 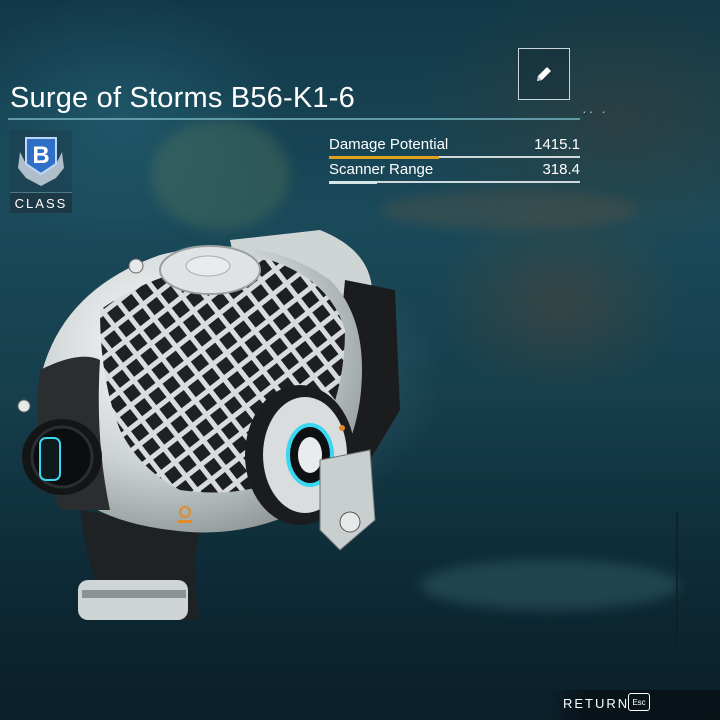 I want to click on scrollbar-track, so click(x=677, y=600).